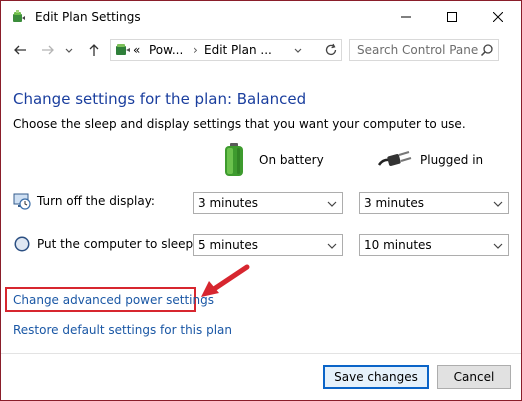 The width and height of the screenshot is (522, 401). What do you see at coordinates (22, 201) in the screenshot?
I see `display-clock-icon` at bounding box center [22, 201].